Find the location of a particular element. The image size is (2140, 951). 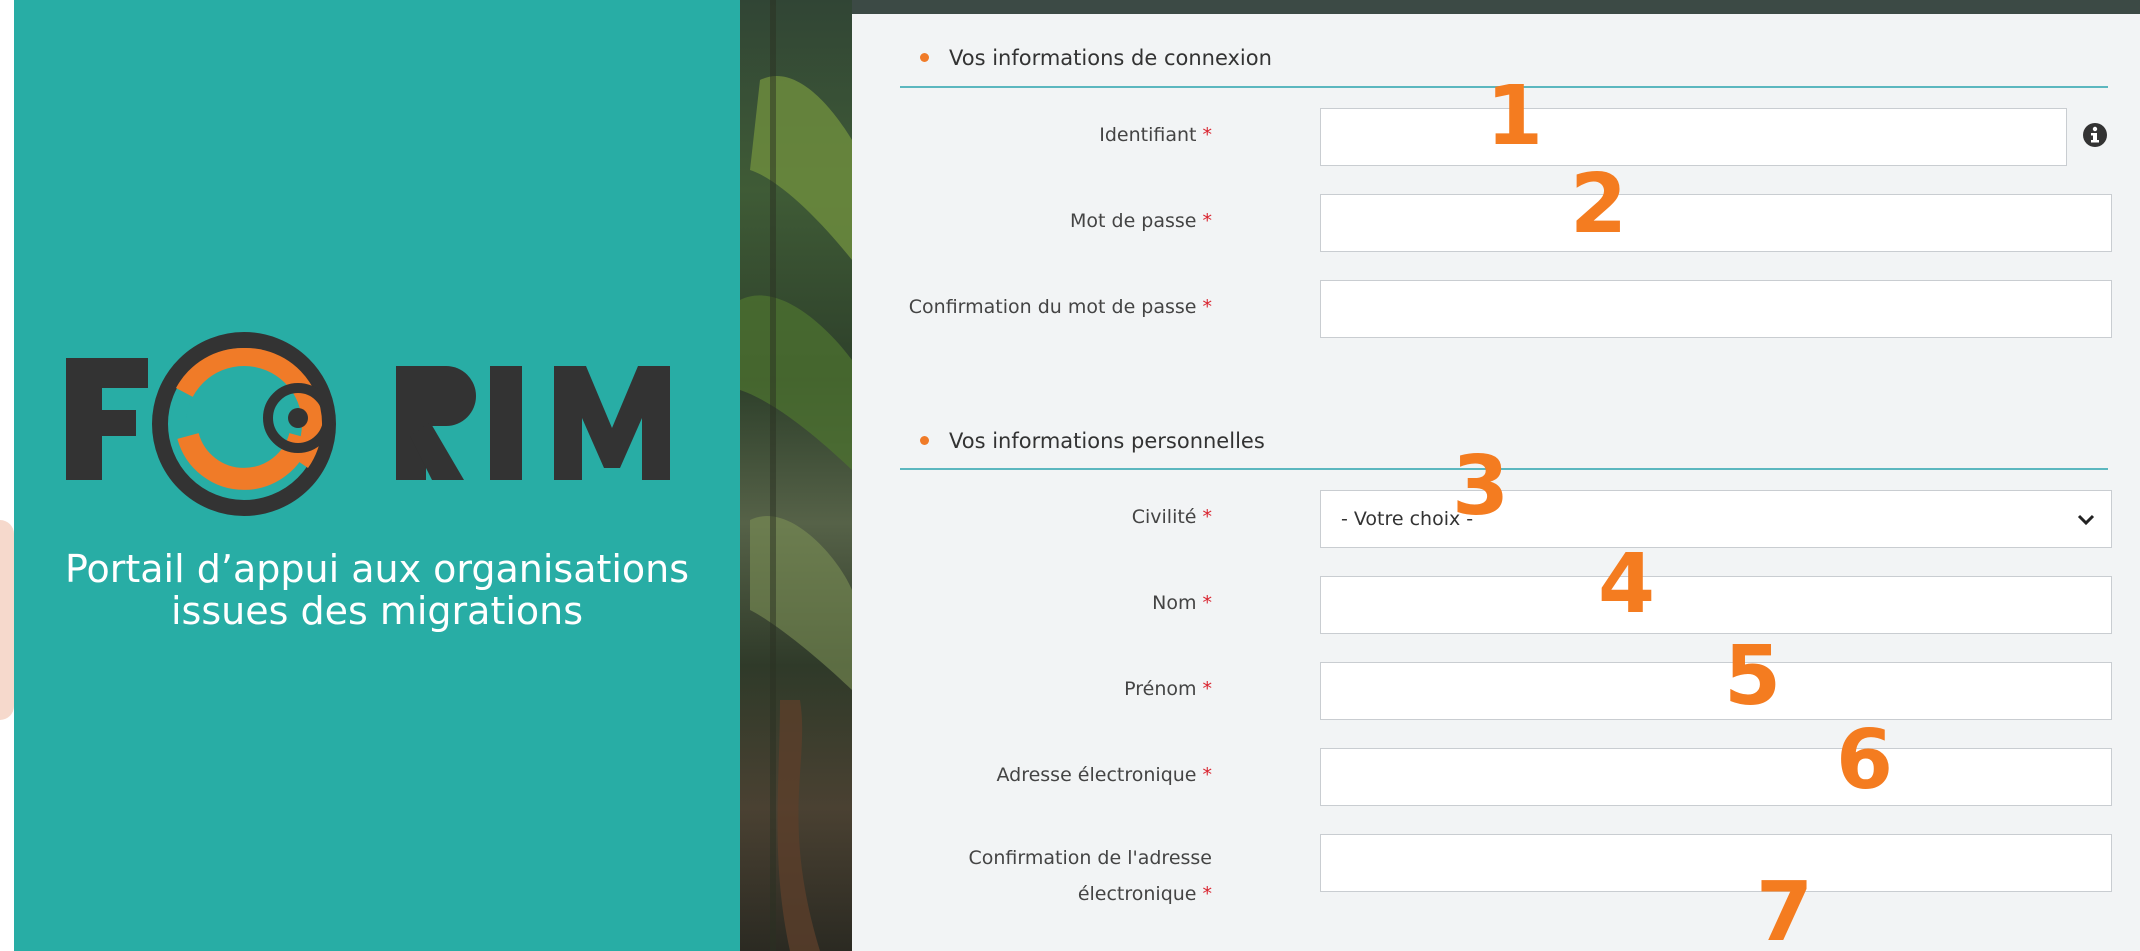

info-circle-icon is located at coordinates (2095, 135).